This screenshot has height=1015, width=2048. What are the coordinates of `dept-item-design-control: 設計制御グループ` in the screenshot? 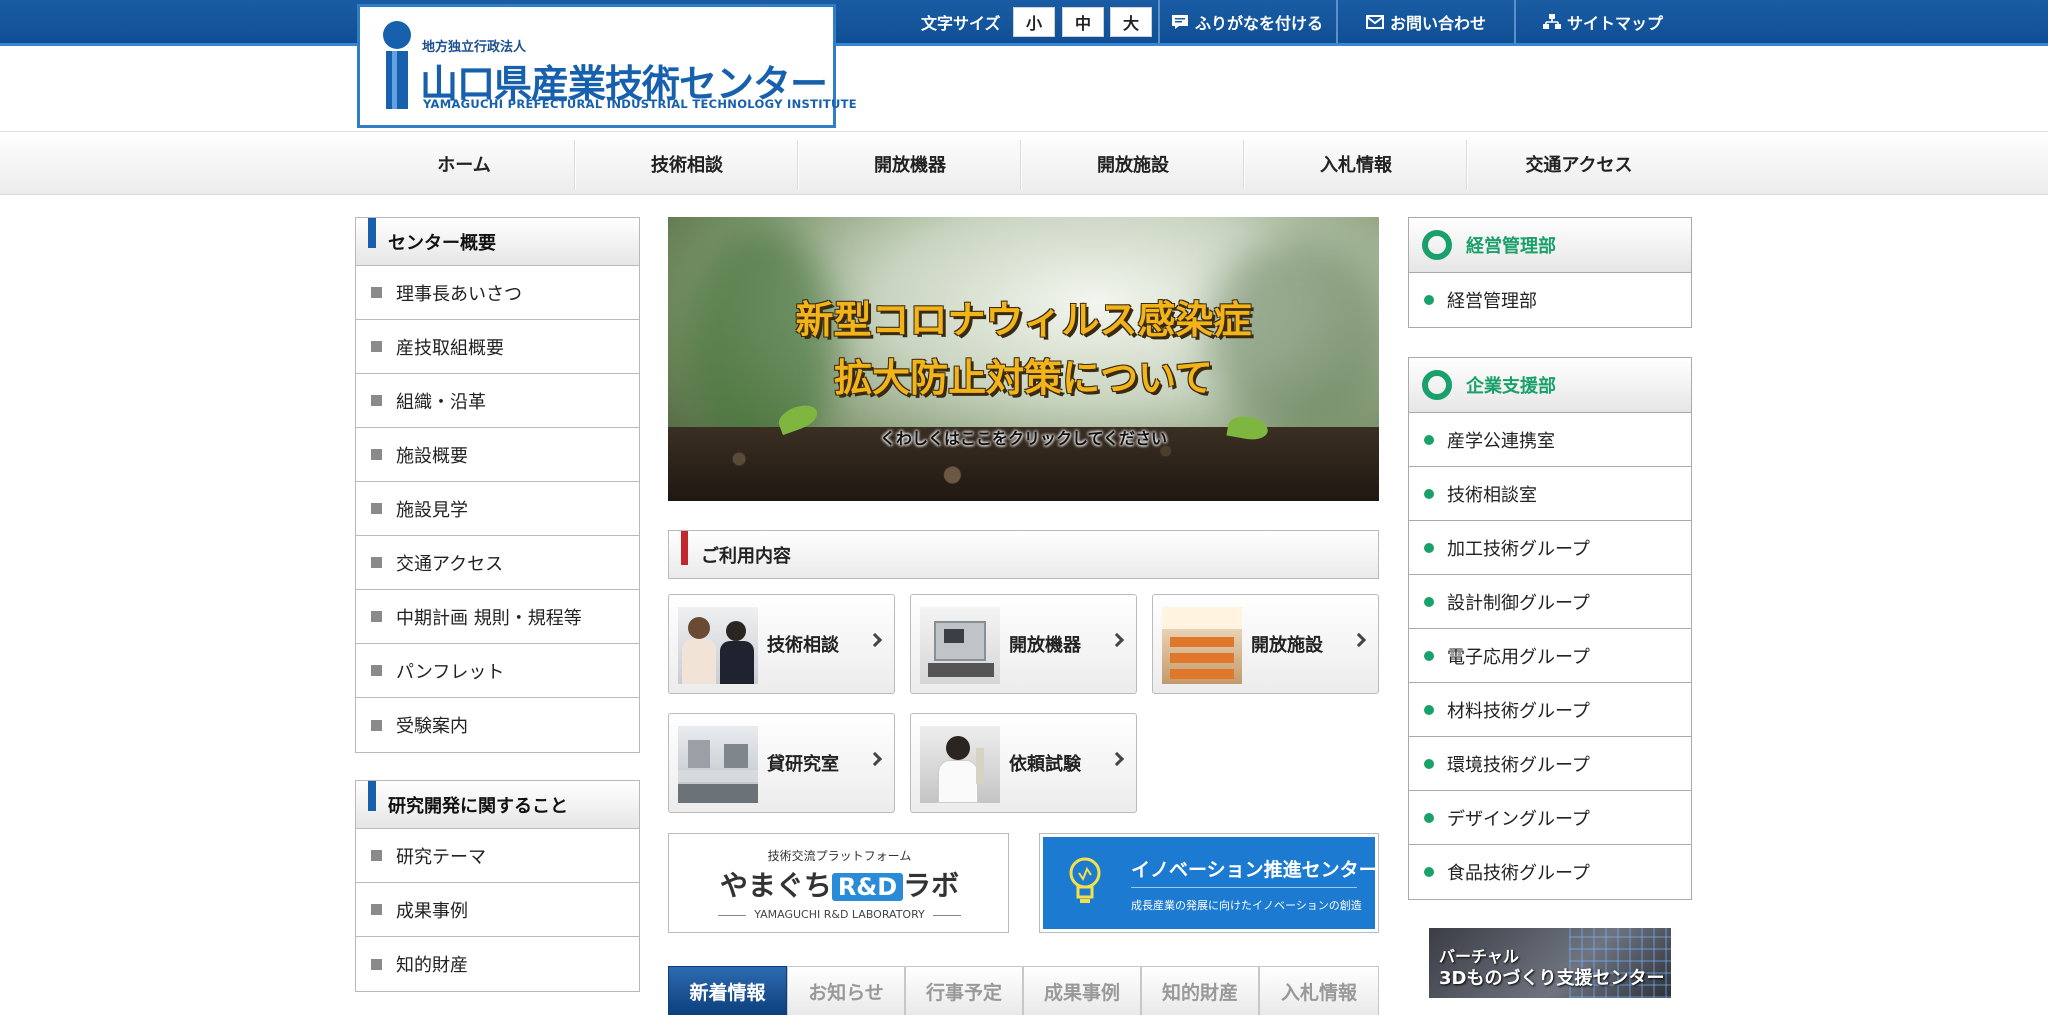 It's located at (1550, 602).